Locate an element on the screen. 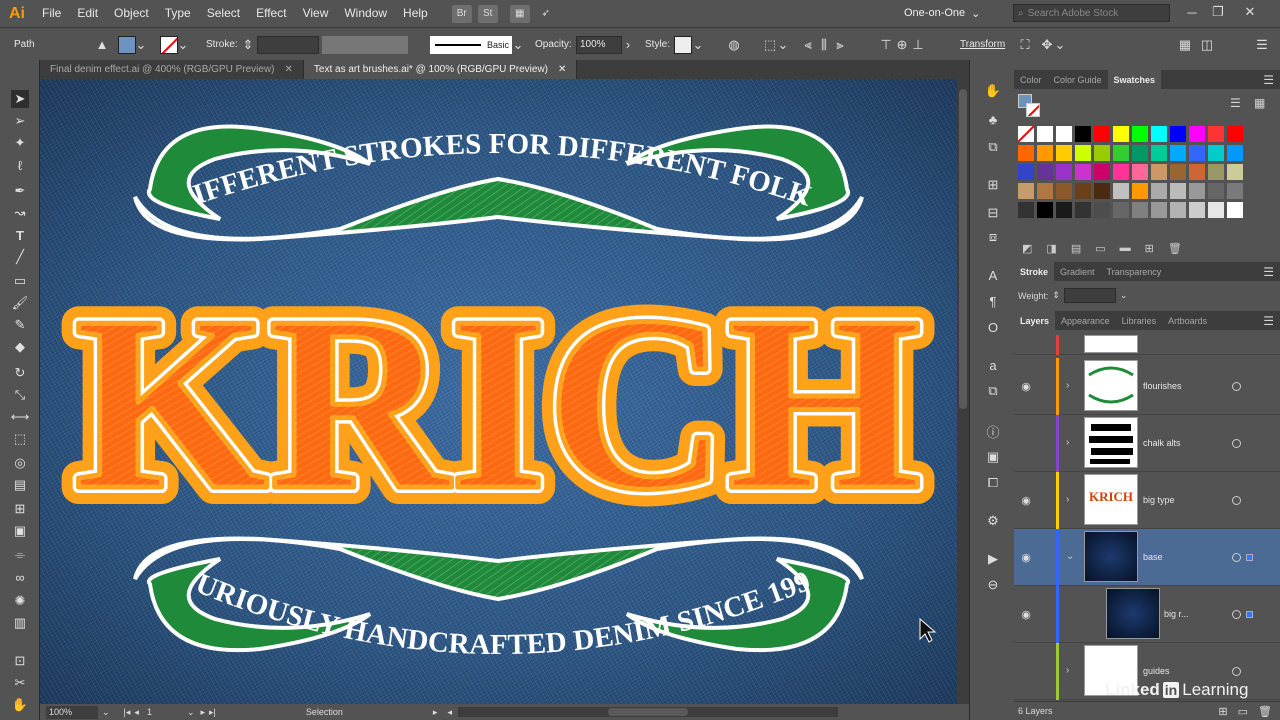  graphic-styles-icon: ⧉ is located at coordinates (993, 147).